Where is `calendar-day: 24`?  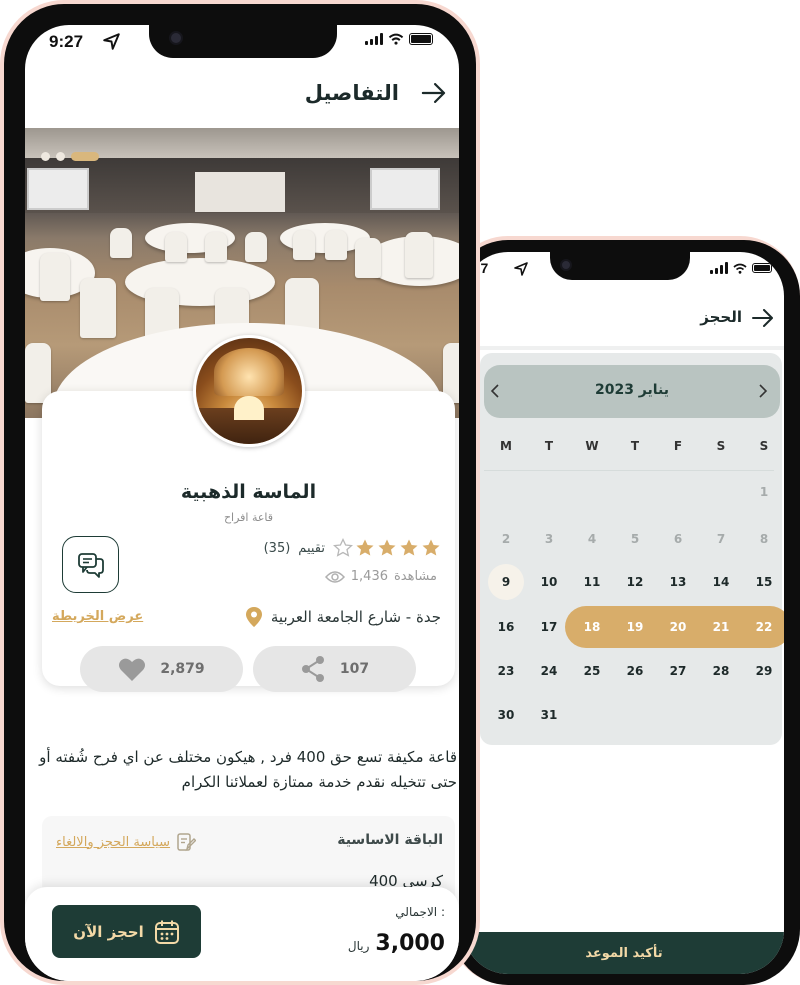
calendar-day: 24 is located at coordinates (549, 671).